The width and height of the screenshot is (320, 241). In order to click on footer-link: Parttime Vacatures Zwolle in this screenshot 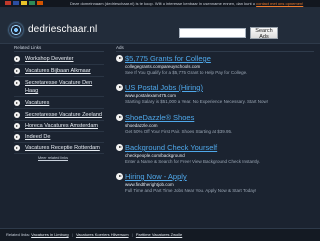, I will do `click(159, 234)`.